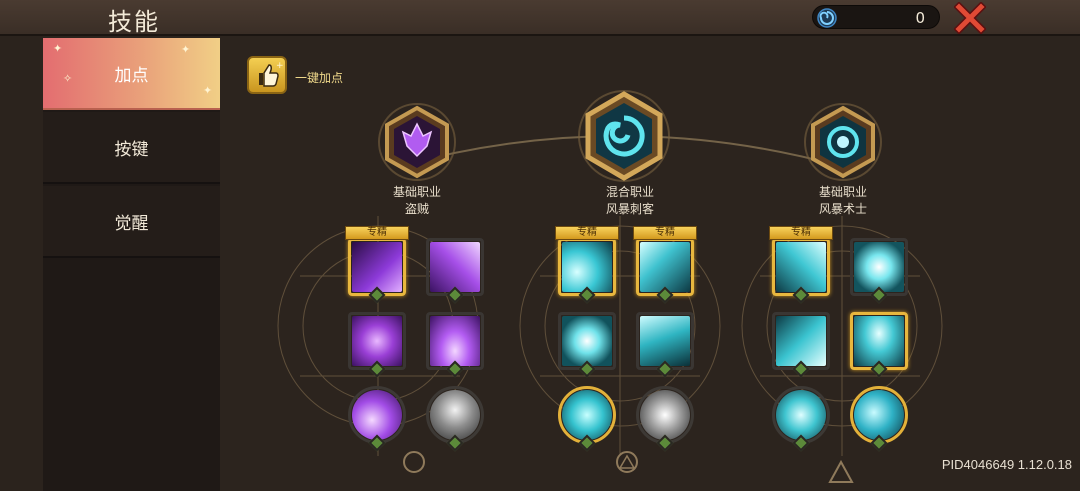 This screenshot has width=1080, height=491. What do you see at coordinates (68, 78) in the screenshot?
I see `sparkle-icon: ✧` at bounding box center [68, 78].